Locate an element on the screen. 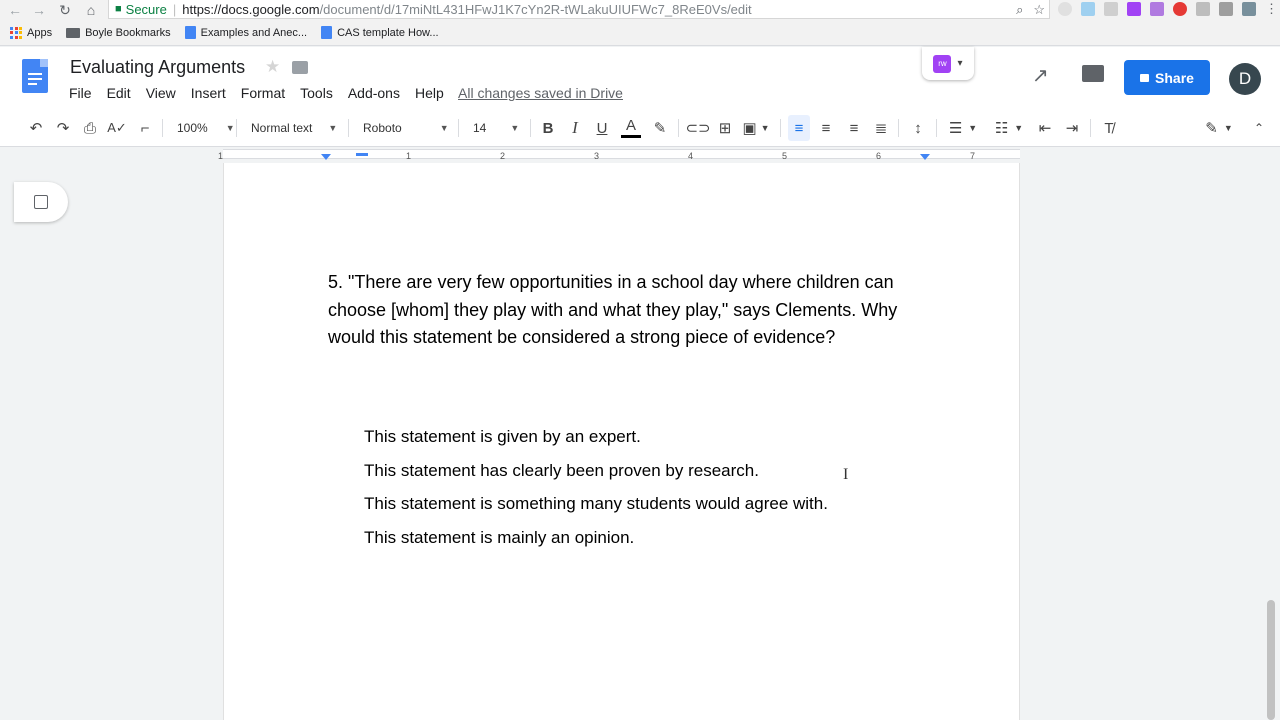 This screenshot has width=1280, height=720. font-size-select: 14 ▼ is located at coordinates (496, 128).